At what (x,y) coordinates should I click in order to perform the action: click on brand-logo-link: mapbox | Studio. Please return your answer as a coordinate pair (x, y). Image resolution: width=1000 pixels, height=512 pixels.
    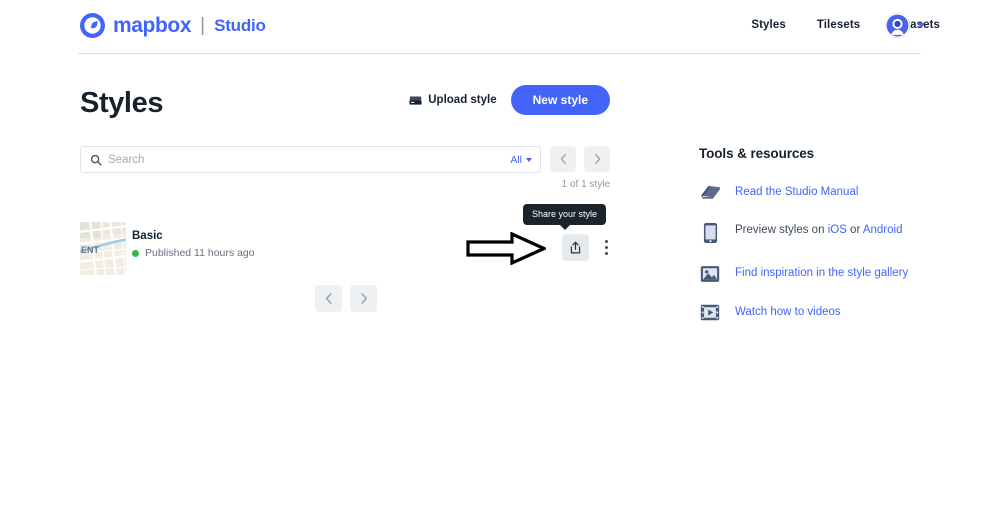
    Looking at the image, I should click on (173, 25).